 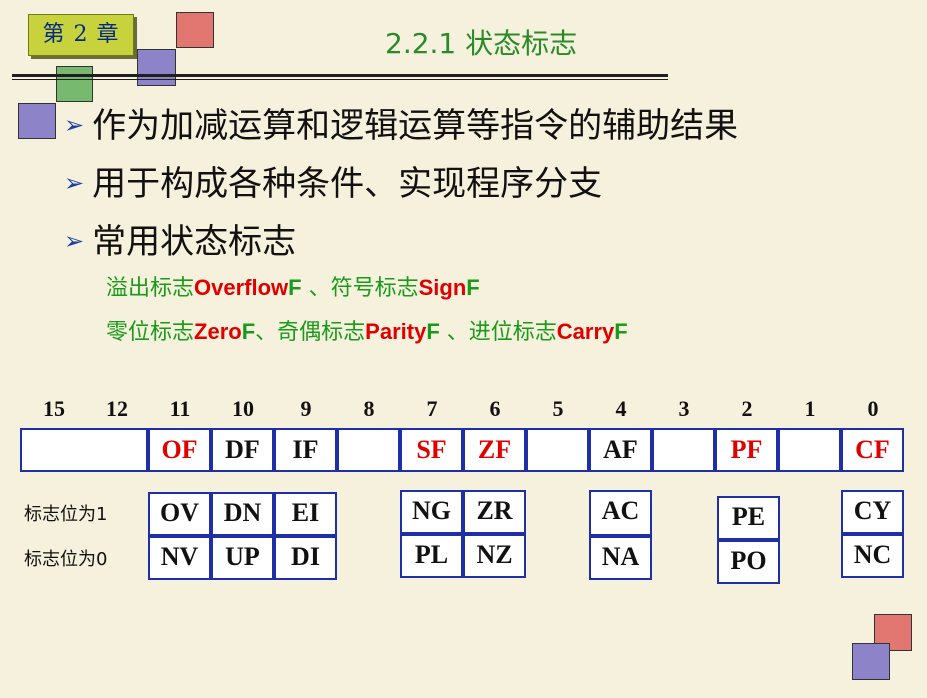 What do you see at coordinates (54, 408) in the screenshot?
I see `bit-number: 15` at bounding box center [54, 408].